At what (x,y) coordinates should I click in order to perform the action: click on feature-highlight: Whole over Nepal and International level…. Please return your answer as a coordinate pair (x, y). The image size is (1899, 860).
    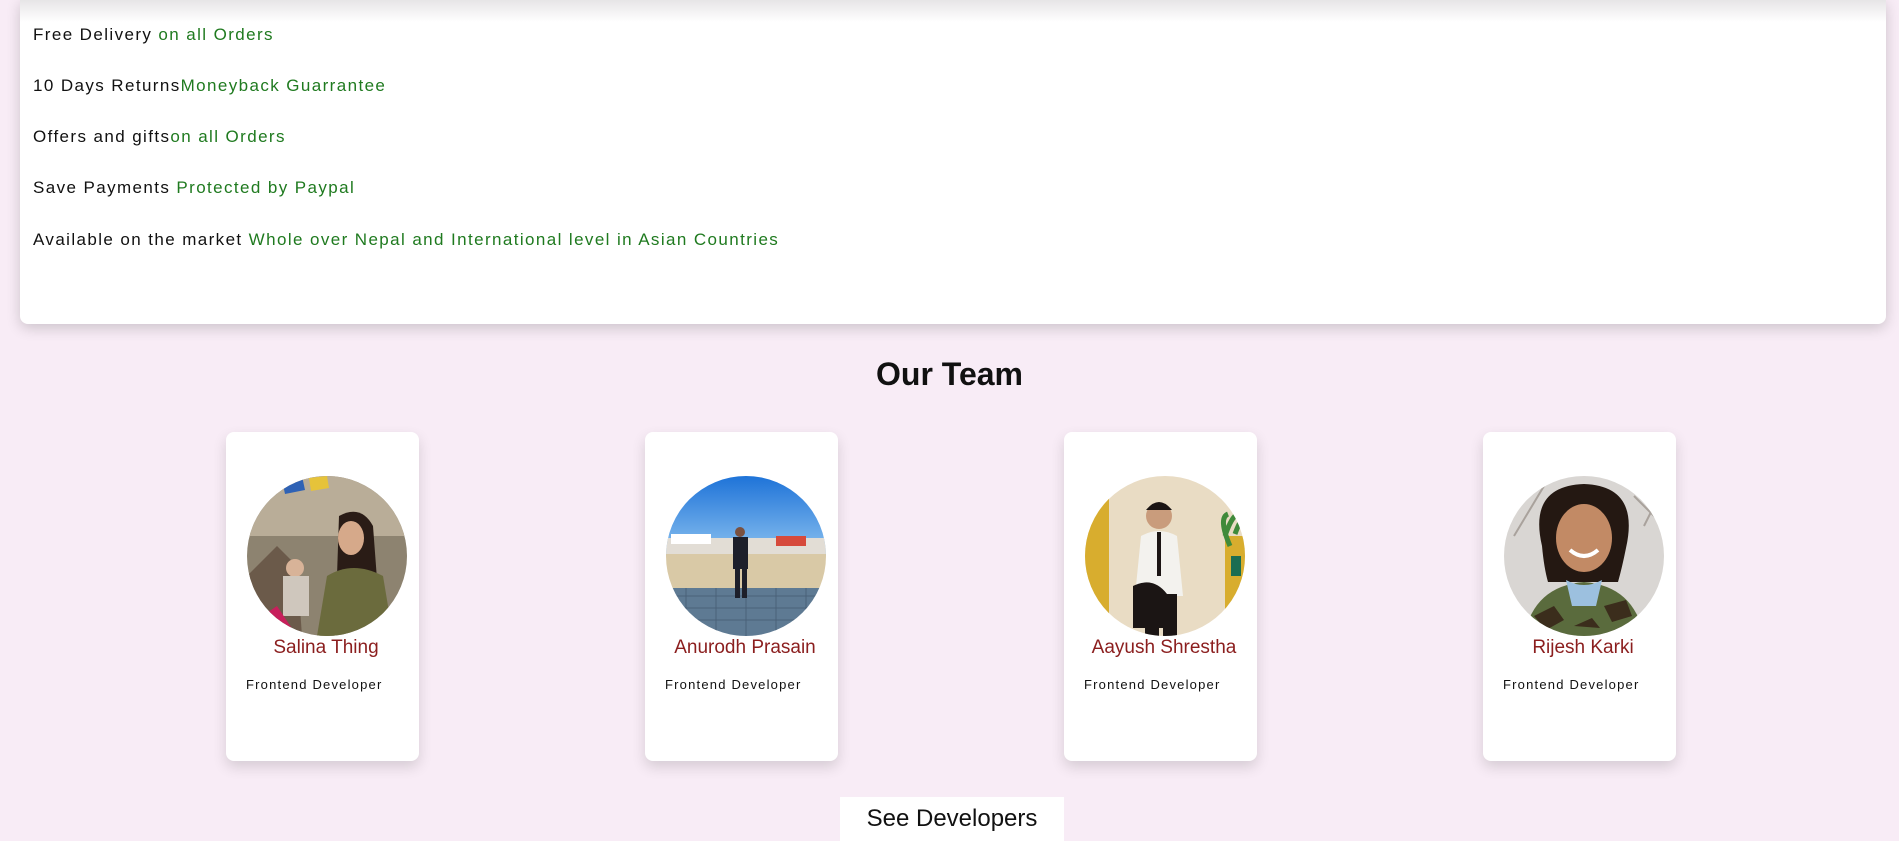
    Looking at the image, I should click on (514, 239).